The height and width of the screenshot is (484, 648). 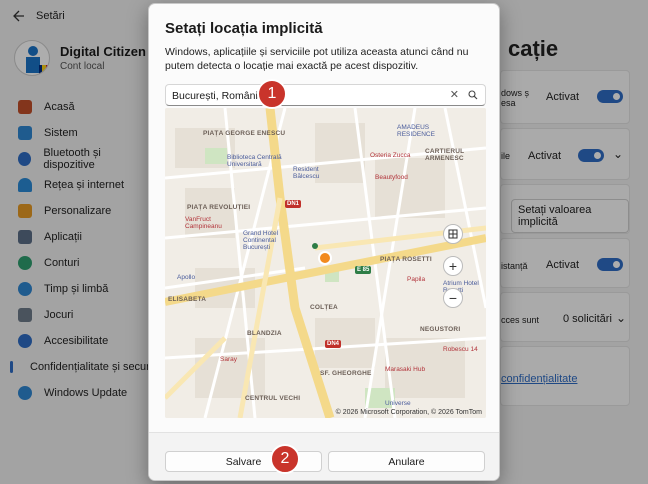 I want to click on map-place-label: Papila, so click(x=416, y=279).